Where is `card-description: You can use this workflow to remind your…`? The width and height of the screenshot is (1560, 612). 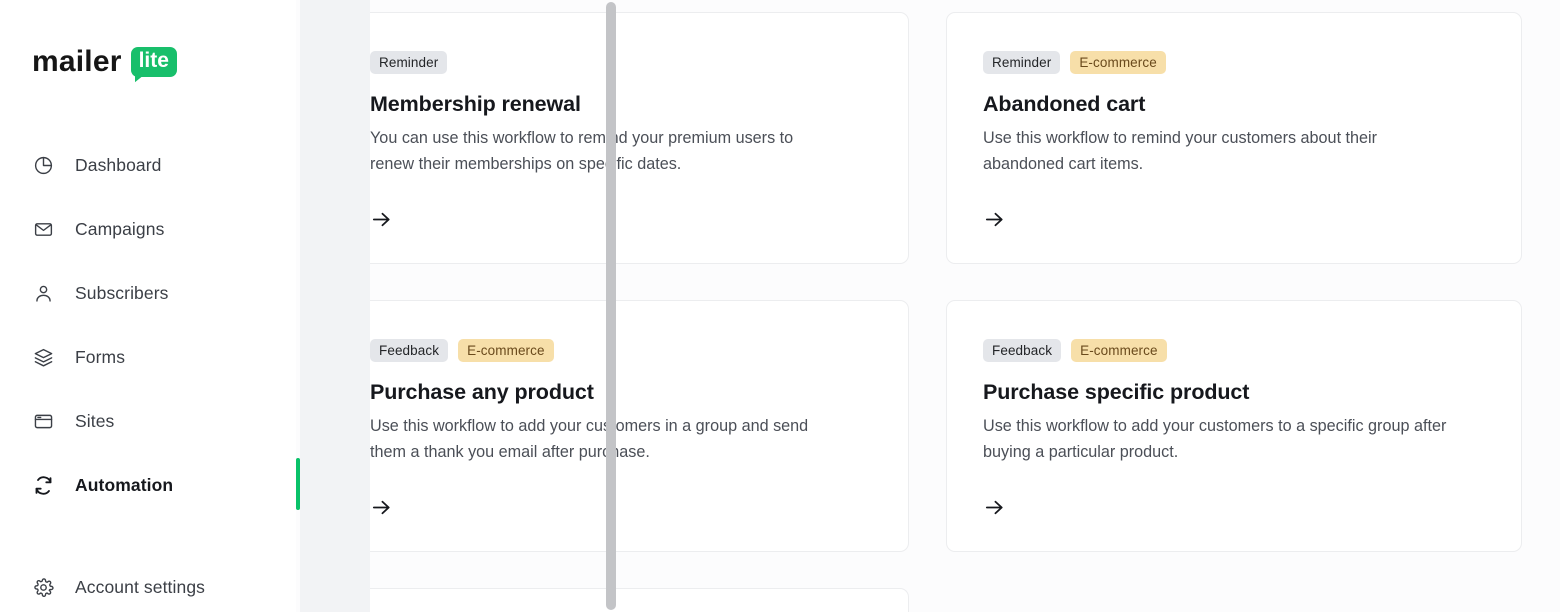
card-description: You can use this workflow to remind your… is located at coordinates (582, 150).